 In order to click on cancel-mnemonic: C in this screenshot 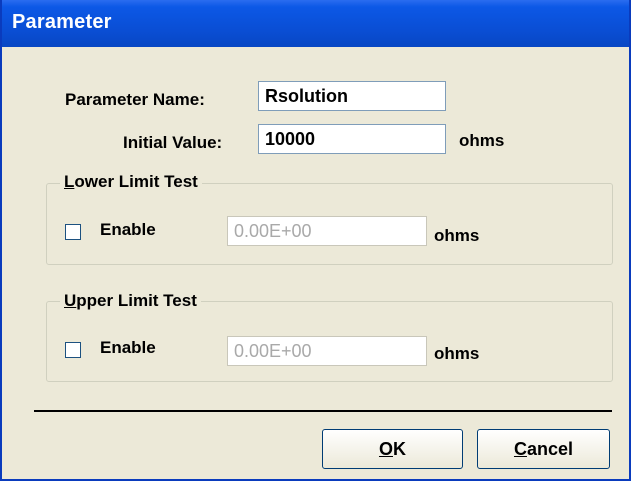, I will do `click(520, 448)`.